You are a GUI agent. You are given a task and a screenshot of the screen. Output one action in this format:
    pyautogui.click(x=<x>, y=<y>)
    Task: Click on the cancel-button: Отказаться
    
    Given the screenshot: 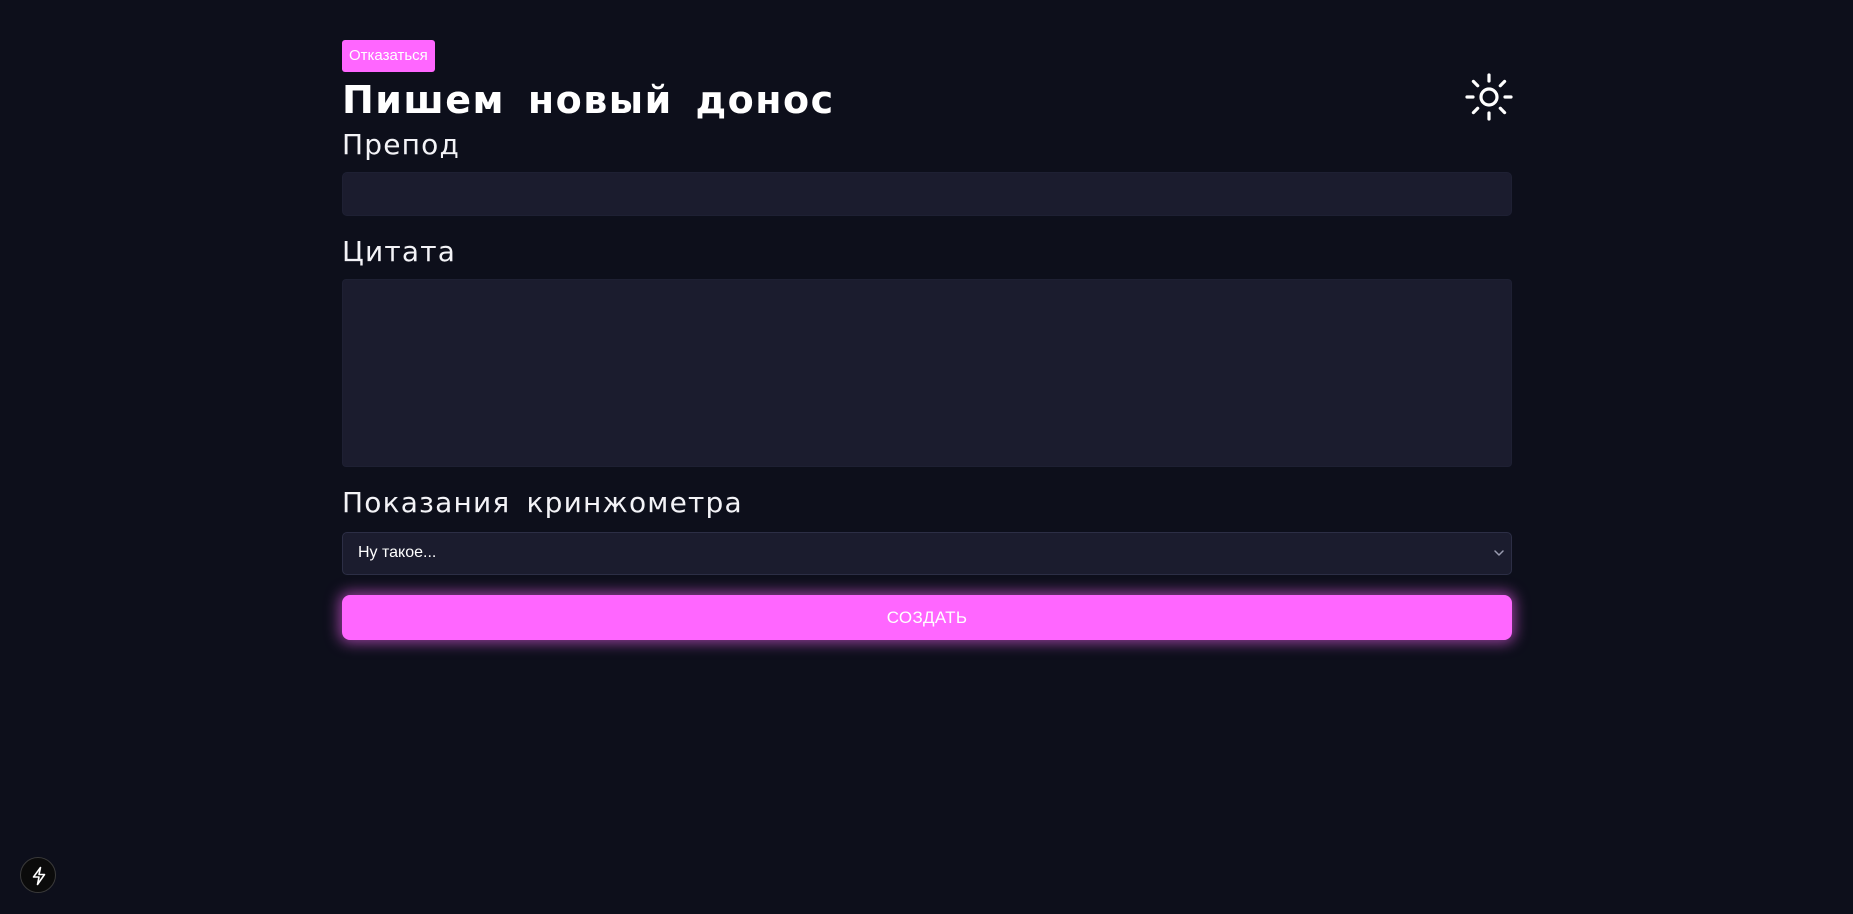 What is the action you would take?
    pyautogui.click(x=388, y=56)
    